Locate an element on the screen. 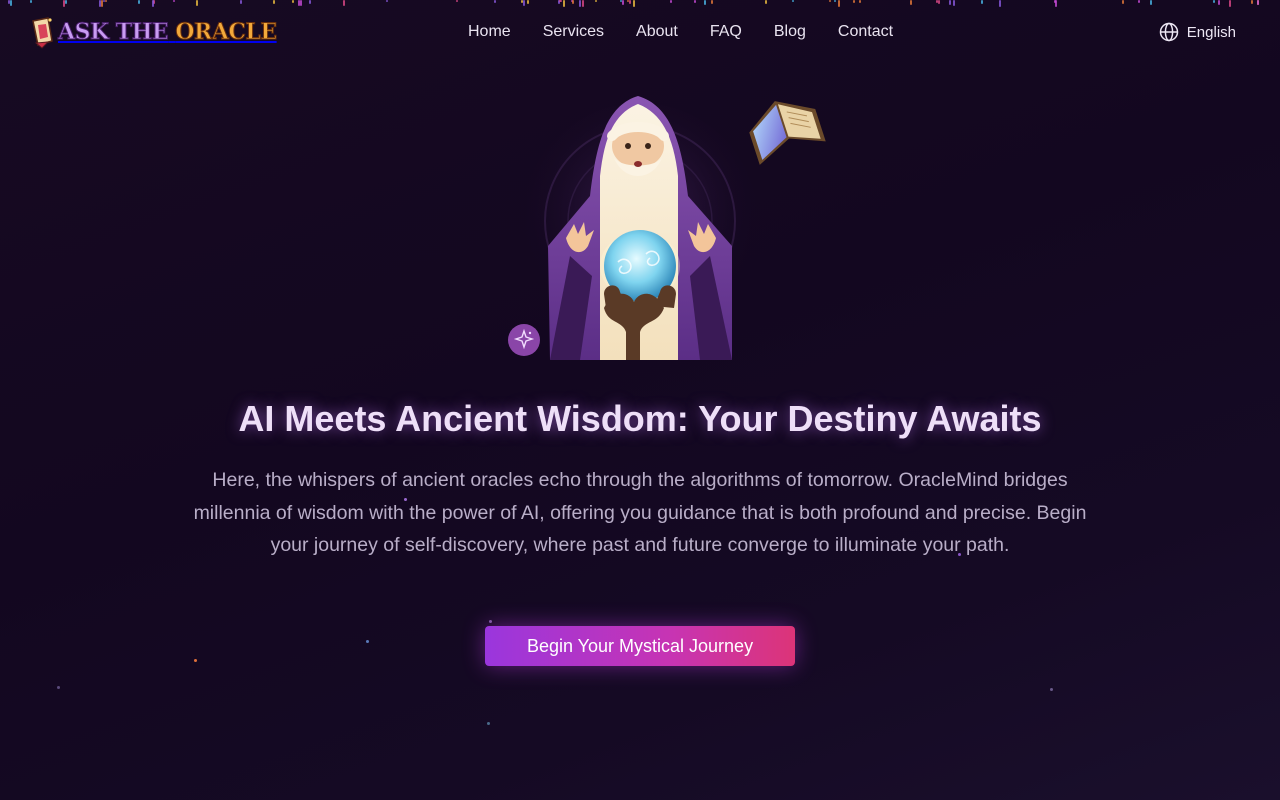  nav-about: About is located at coordinates (657, 32).